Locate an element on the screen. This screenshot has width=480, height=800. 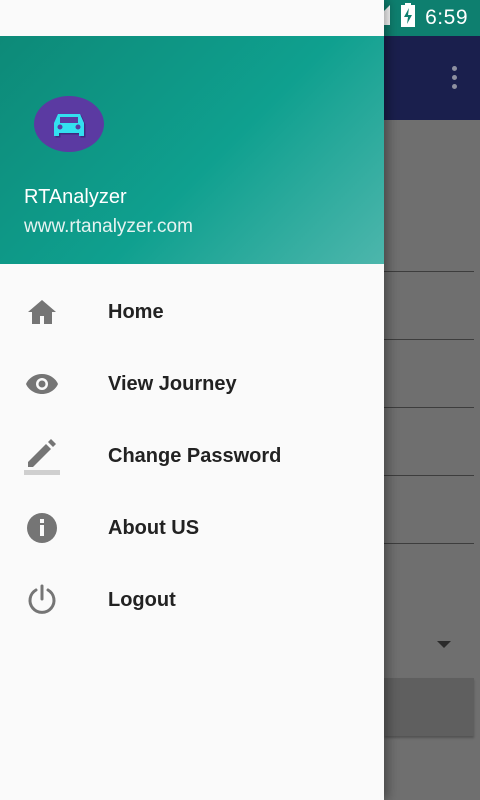
menu-item-logout: Logout is located at coordinates (192, 600).